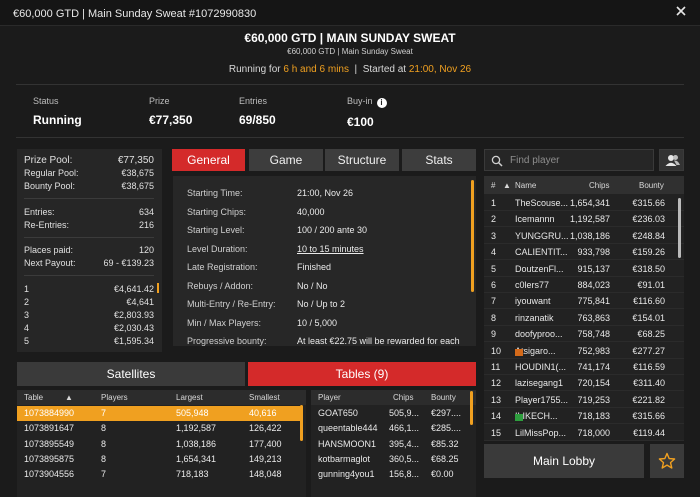  What do you see at coordinates (196, 428) in the screenshot?
I see `cell: 1,192,587` at bounding box center [196, 428].